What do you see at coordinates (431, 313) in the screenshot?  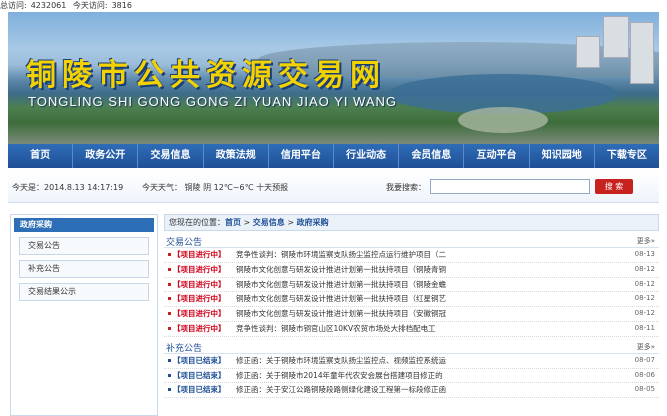 I see `item-title-link: 铜陵市文化创意与研发设计推进计划第一批扶持项目（安徽铜冠` at bounding box center [431, 313].